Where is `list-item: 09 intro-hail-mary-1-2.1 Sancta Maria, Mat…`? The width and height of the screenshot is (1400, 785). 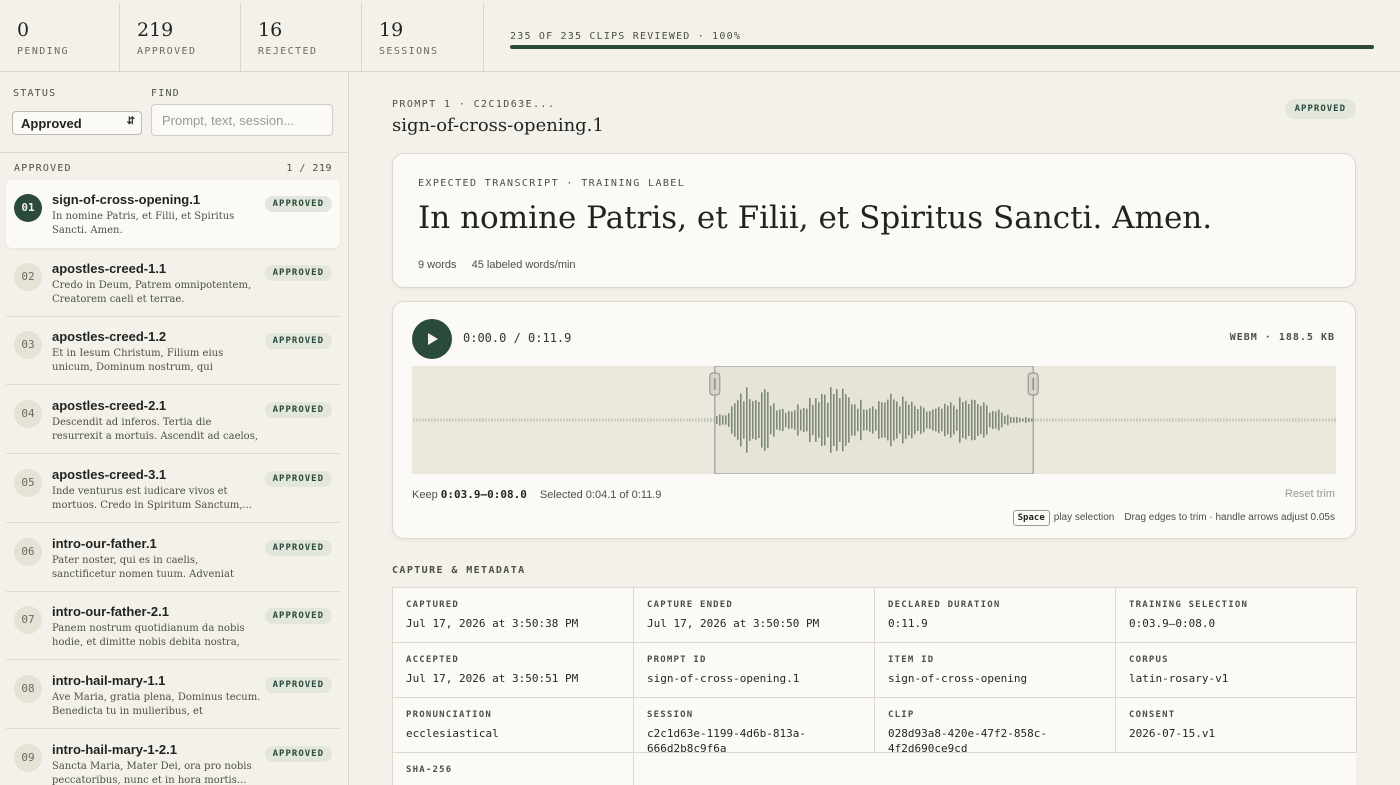 list-item: 09 intro-hail-mary-1-2.1 Sancta Maria, Mat… is located at coordinates (173, 757).